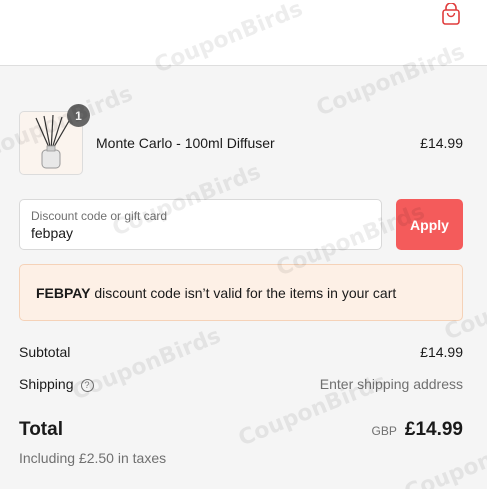  I want to click on taxes-note: Including £2.50 in taxes, so click(93, 458).